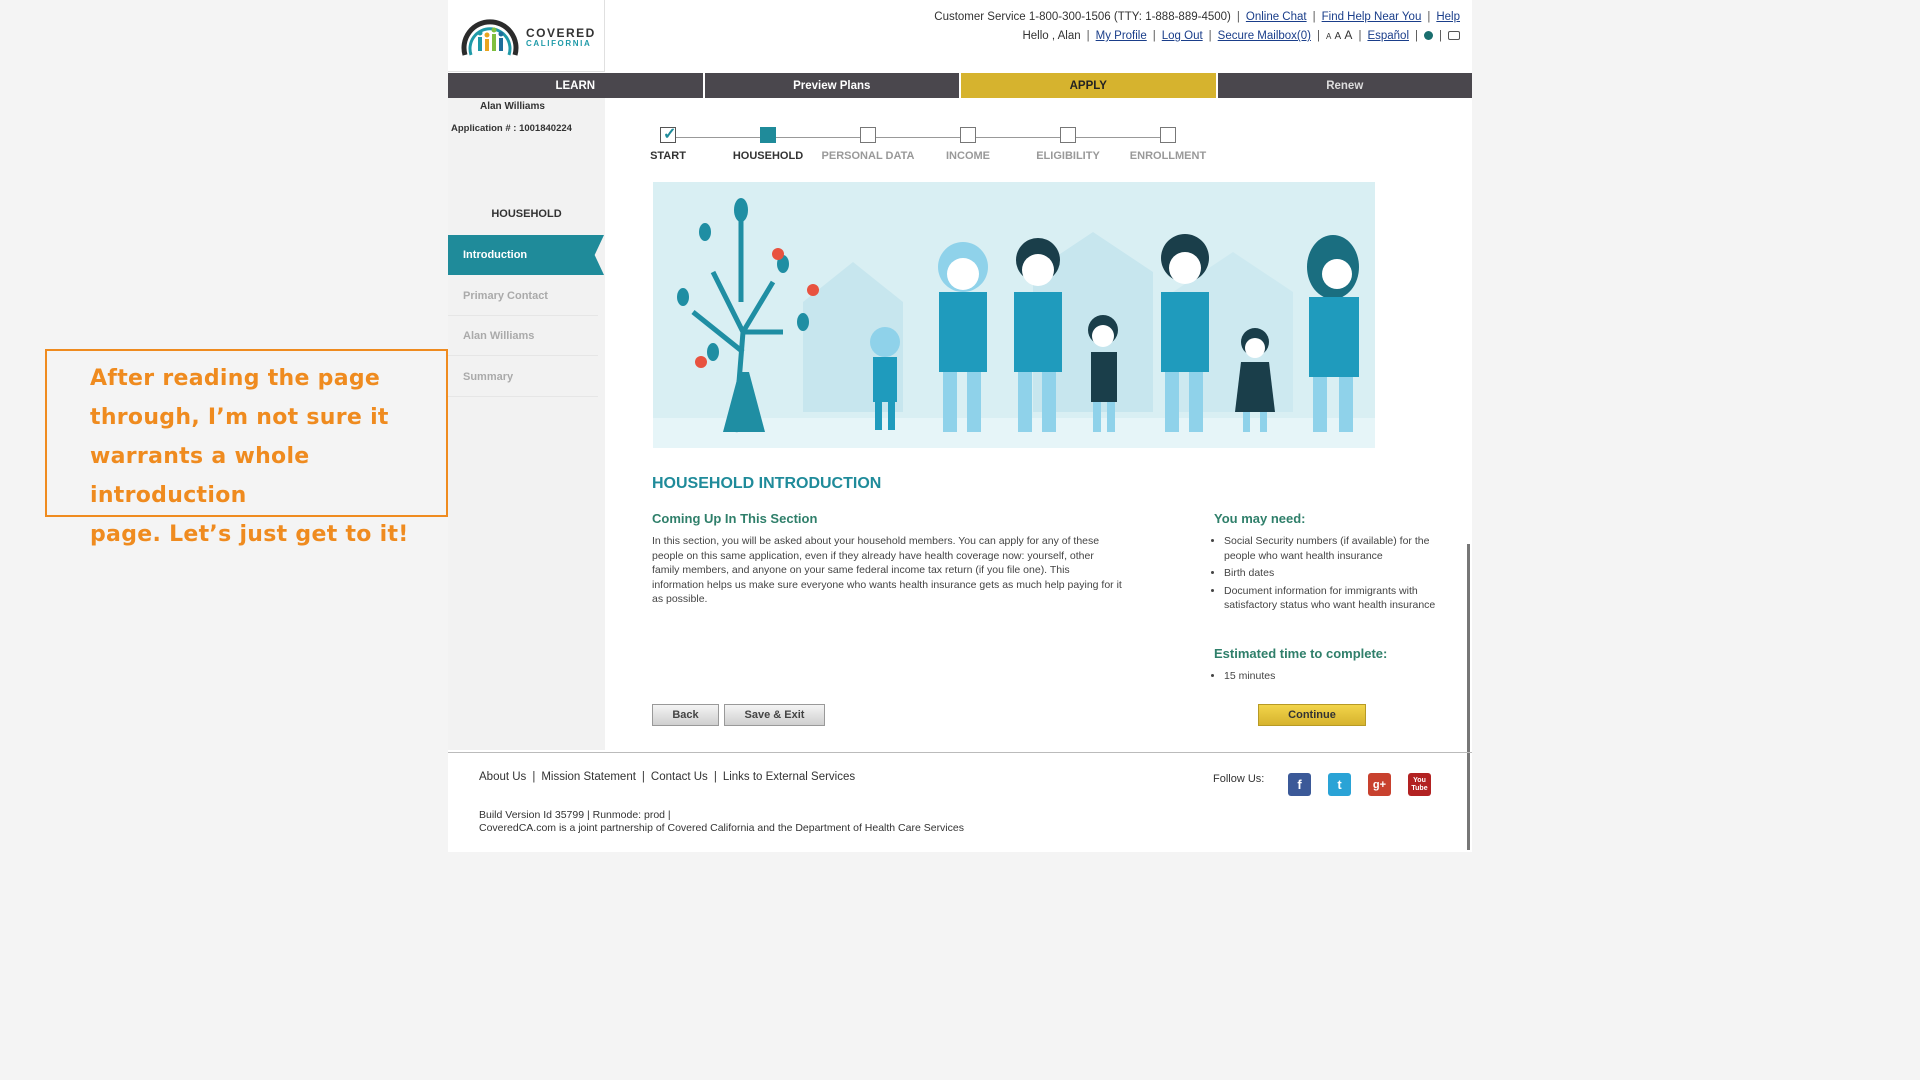 The width and height of the screenshot is (1920, 1080). Describe the element at coordinates (512, 106) in the screenshot. I see `applicant-name: Alan Williams` at that location.